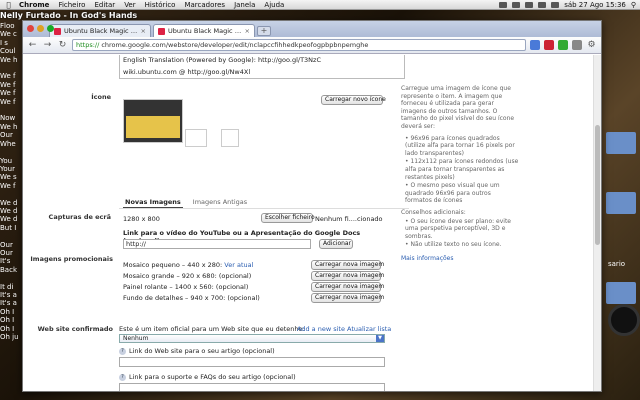 The width and height of the screenshot is (640, 400). Describe the element at coordinates (8, 303) in the screenshot. I see `lyric-line: It's a` at that location.